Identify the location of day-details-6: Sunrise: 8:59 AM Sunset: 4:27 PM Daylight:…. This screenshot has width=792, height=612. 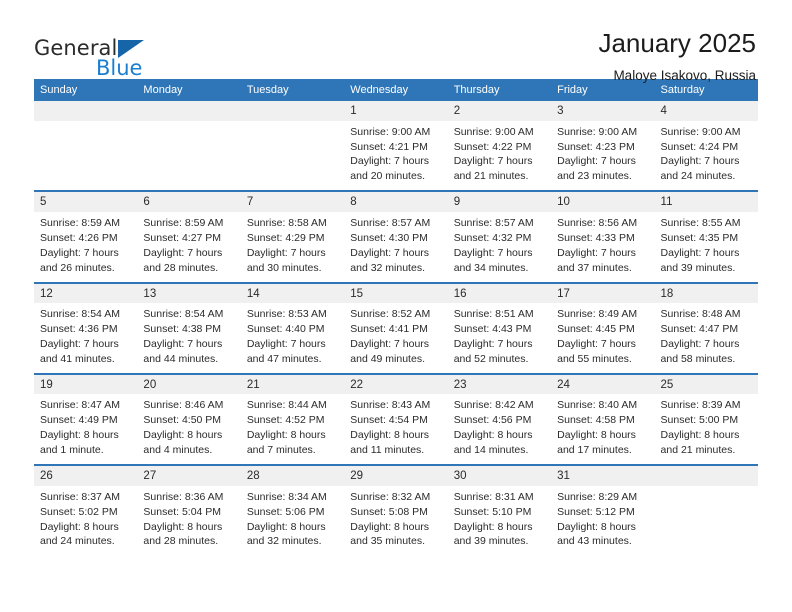
(189, 247).